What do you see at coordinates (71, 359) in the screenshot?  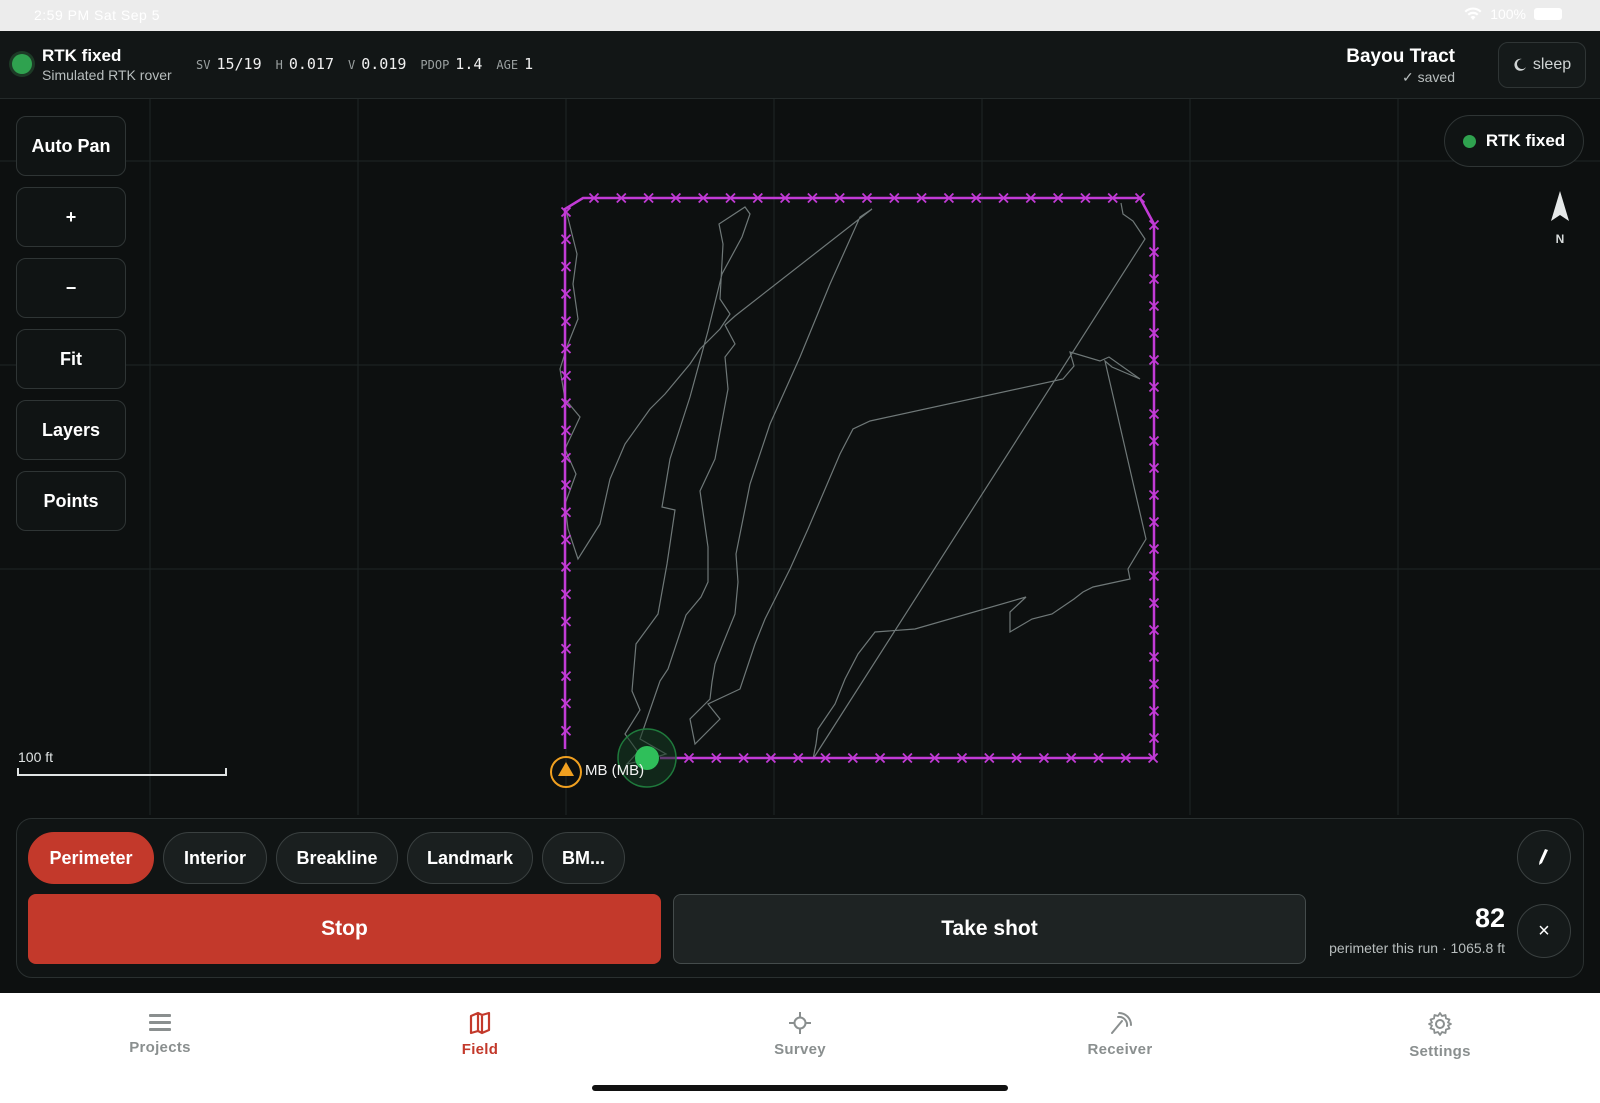 I see `fit-button: Fit` at bounding box center [71, 359].